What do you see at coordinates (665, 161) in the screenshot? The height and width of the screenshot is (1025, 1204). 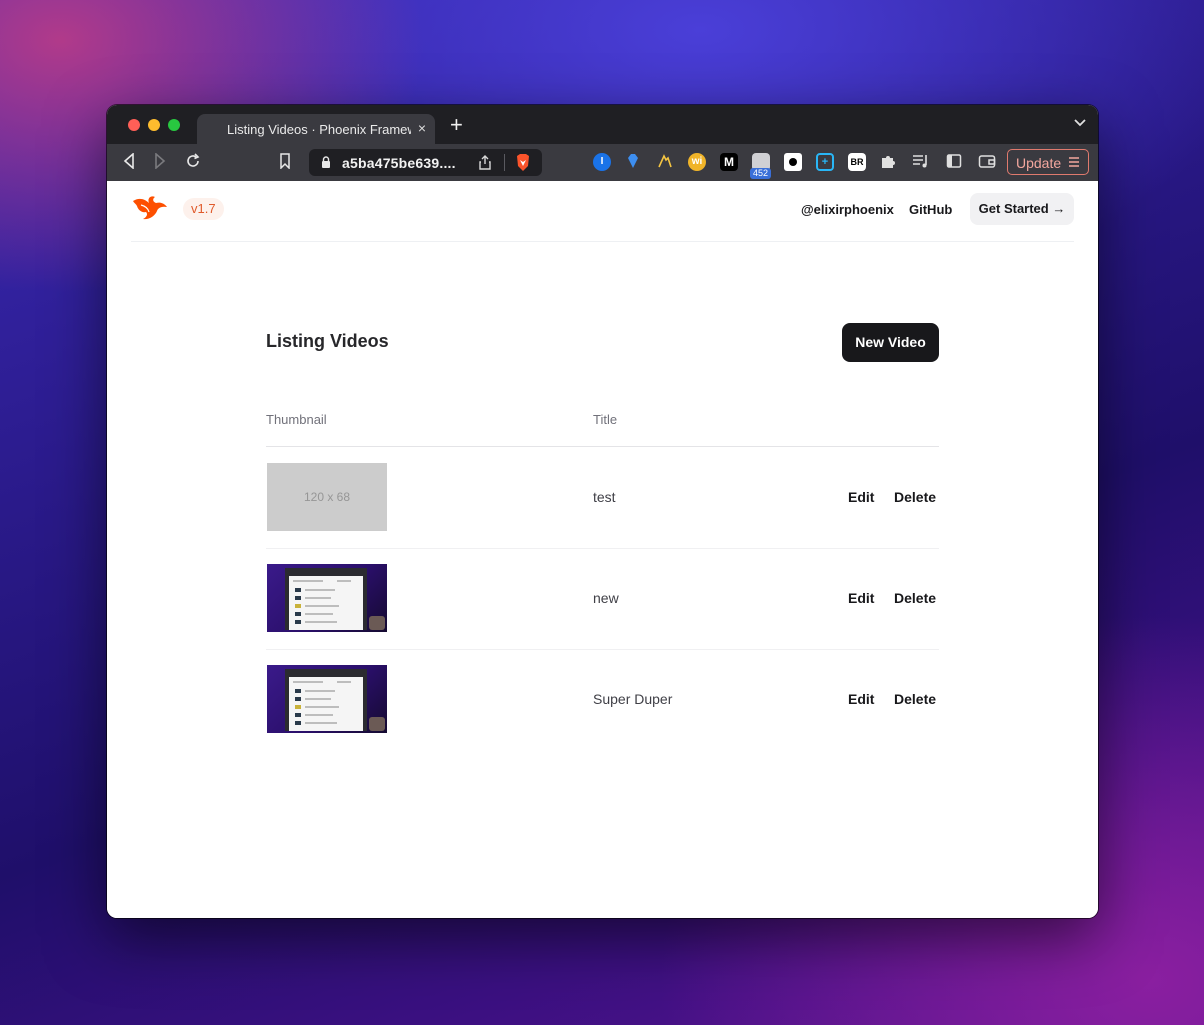 I see `climber-extension-icon` at bounding box center [665, 161].